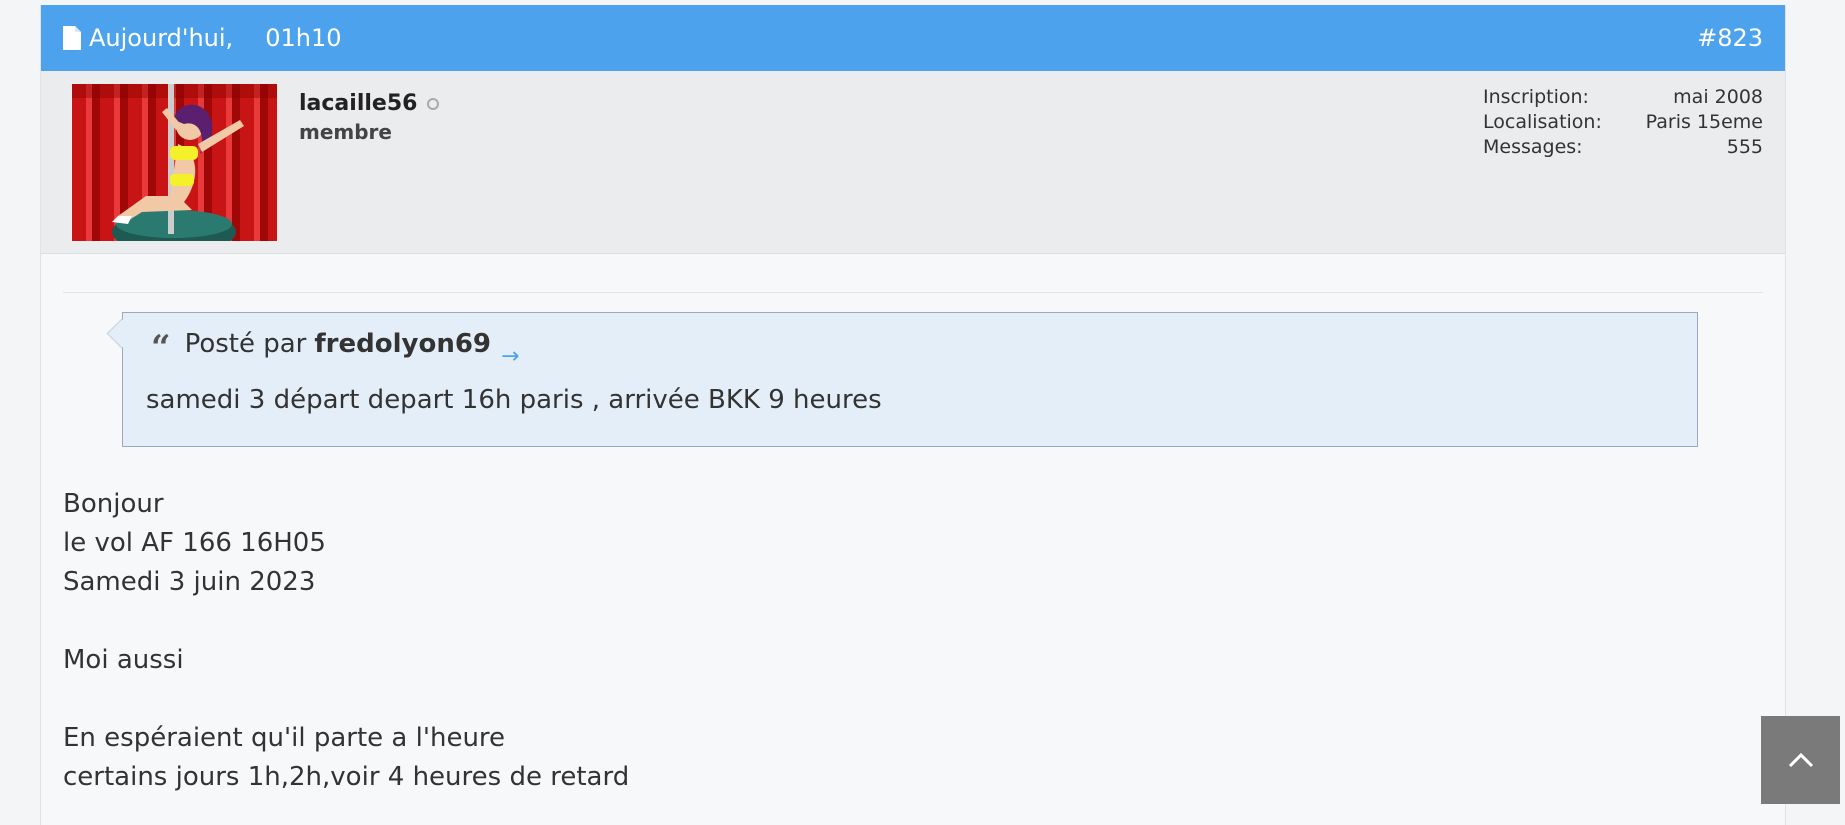 The height and width of the screenshot is (825, 1845). I want to click on post-date: Aujourd'hui, 01h10, so click(201, 38).